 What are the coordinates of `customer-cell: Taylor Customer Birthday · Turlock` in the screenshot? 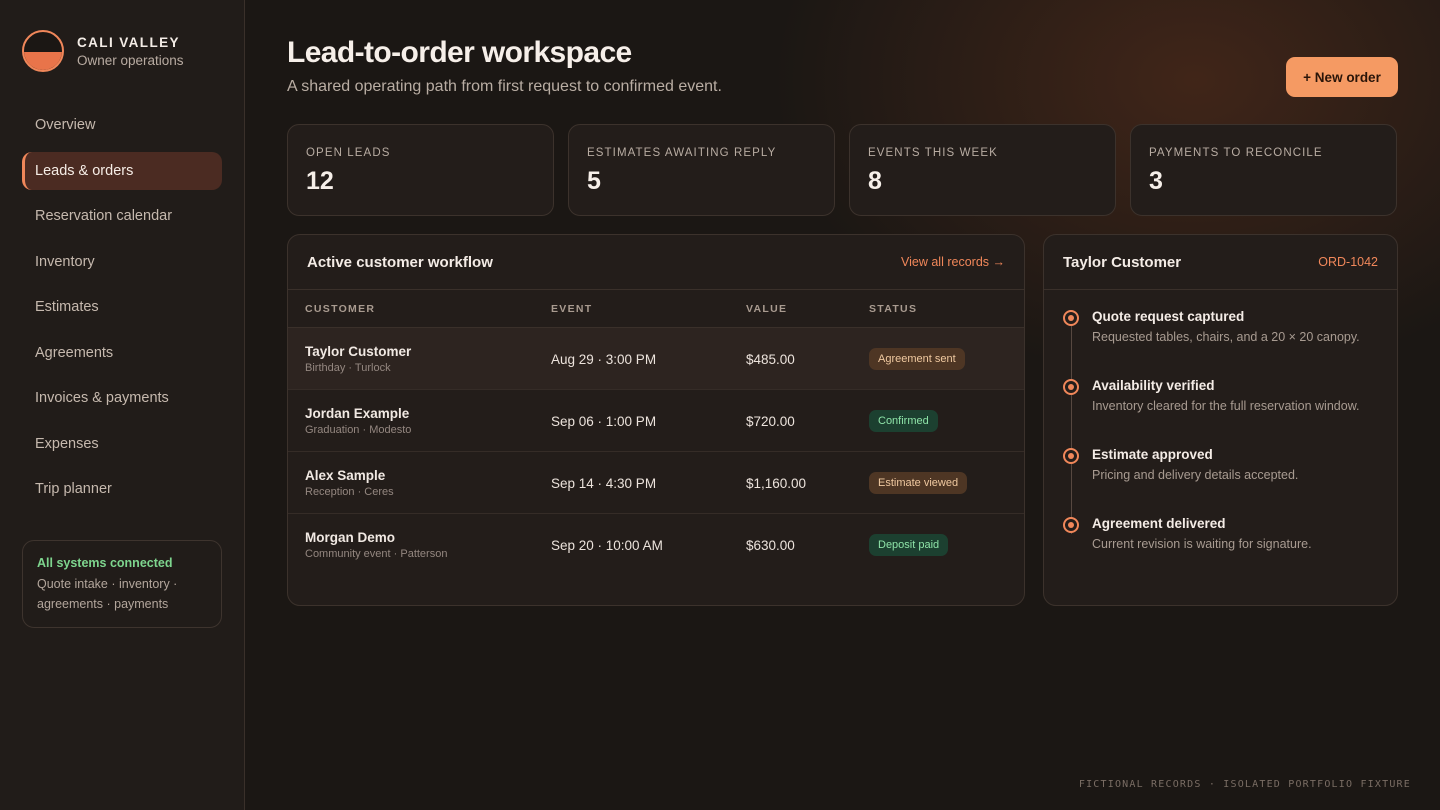 It's located at (358, 359).